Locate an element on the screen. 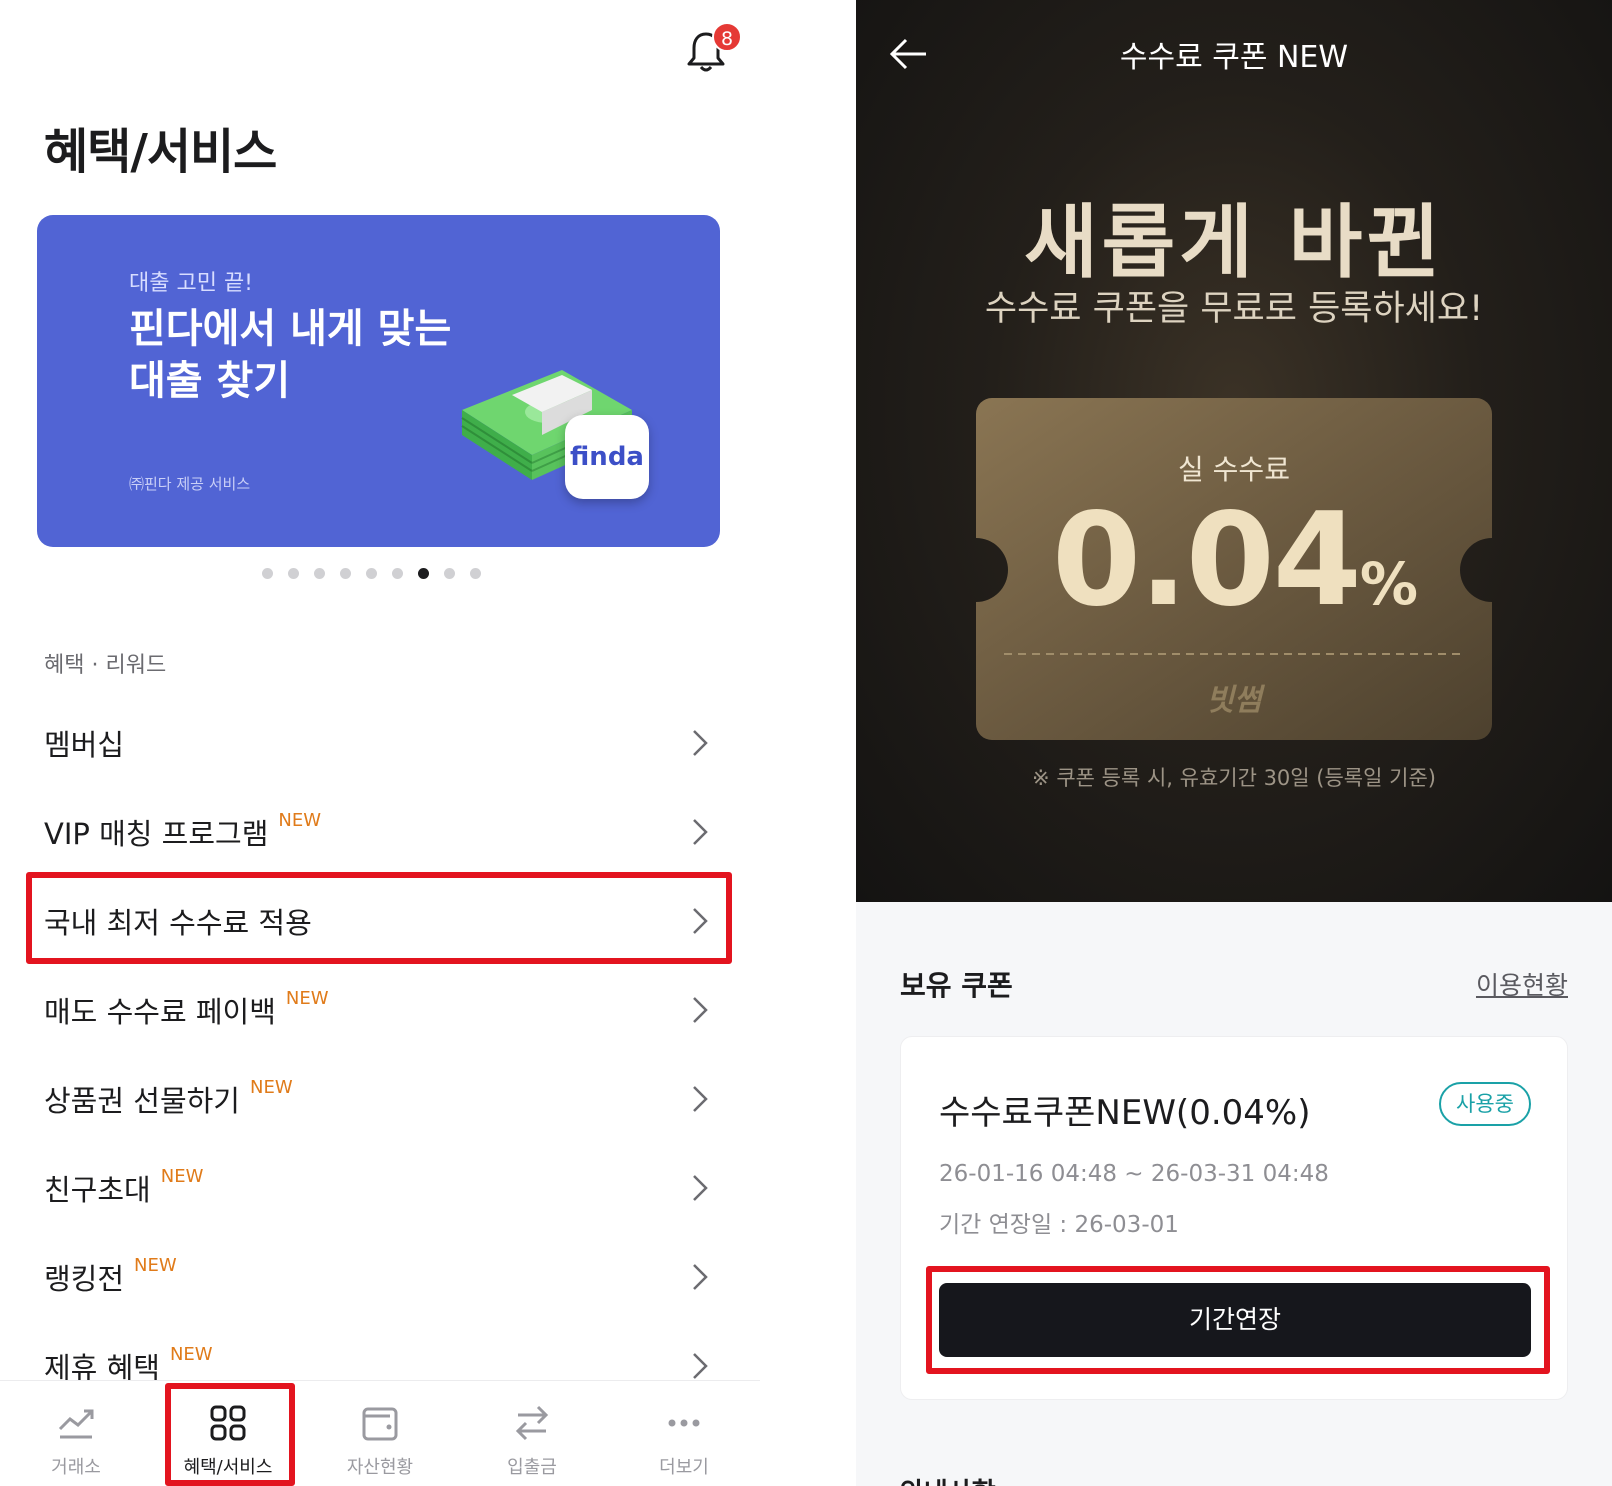 This screenshot has width=1612, height=1486. wallet-icon is located at coordinates (380, 1424).